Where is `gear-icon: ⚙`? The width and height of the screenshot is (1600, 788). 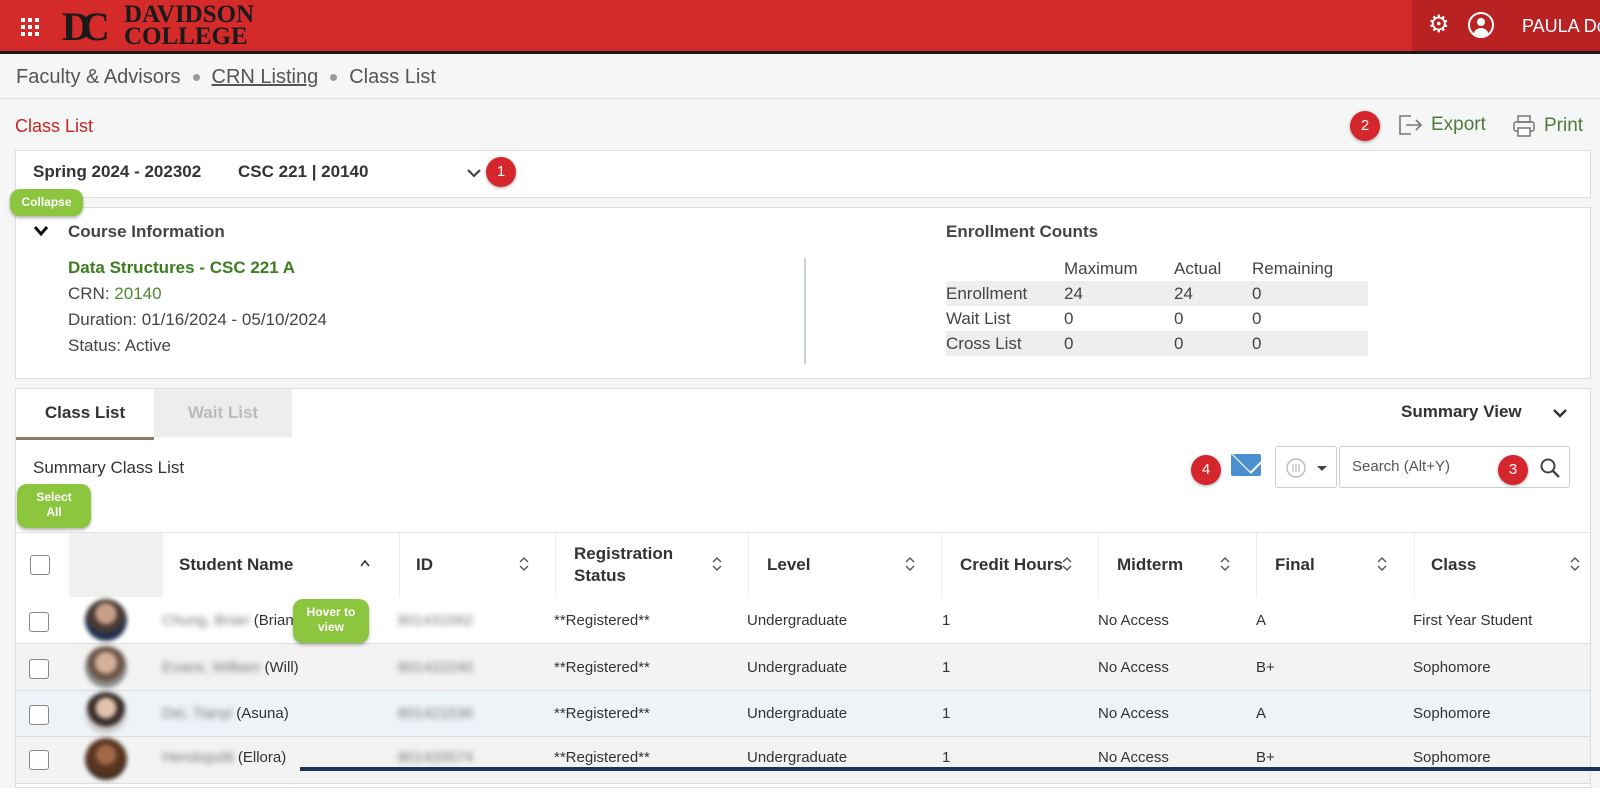 gear-icon: ⚙ is located at coordinates (1439, 25).